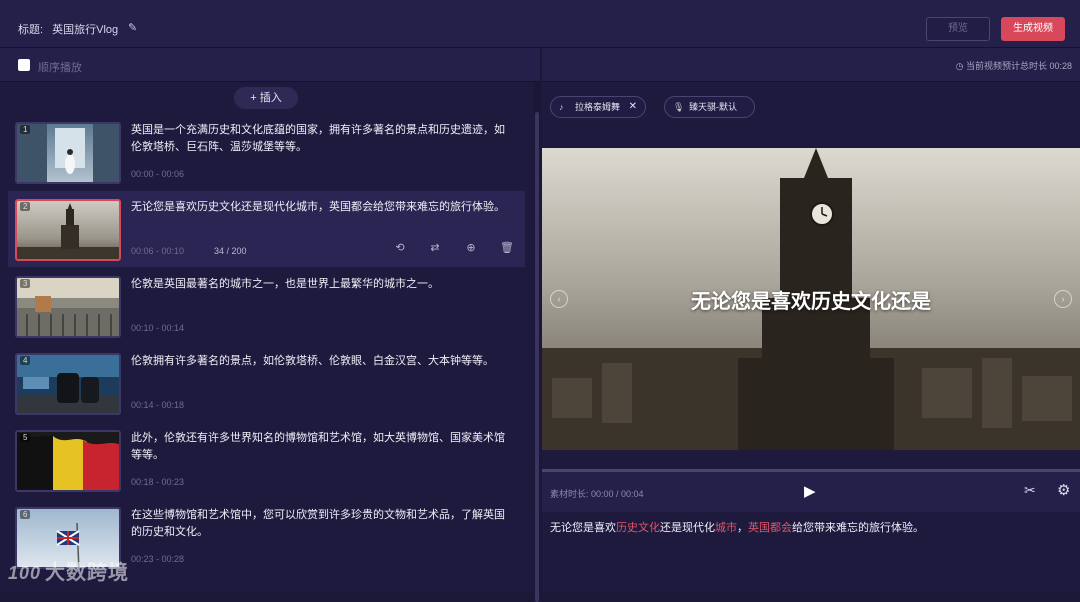 Image resolution: width=1080 pixels, height=602 pixels. I want to click on microphone-icon: 🎙, so click(679, 107).